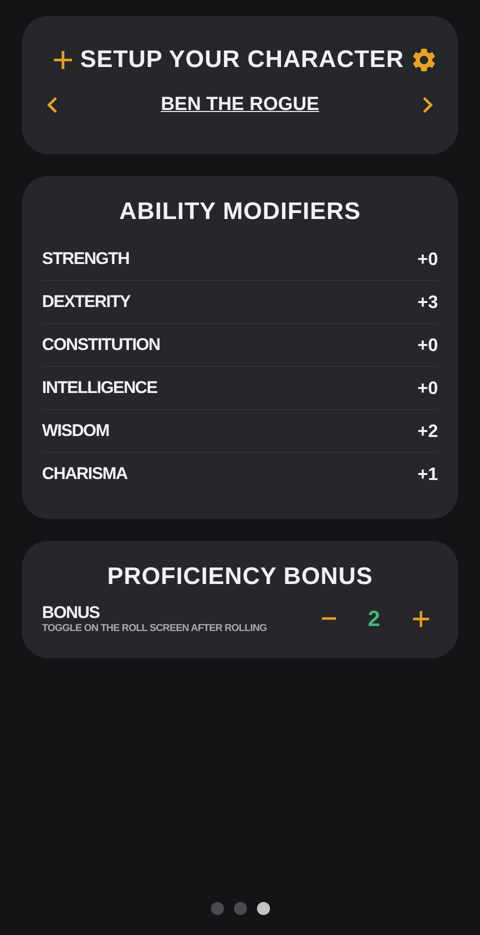  Describe the element at coordinates (242, 60) in the screenshot. I see `screen-title: SETUP YOUR CHARACTER` at that location.